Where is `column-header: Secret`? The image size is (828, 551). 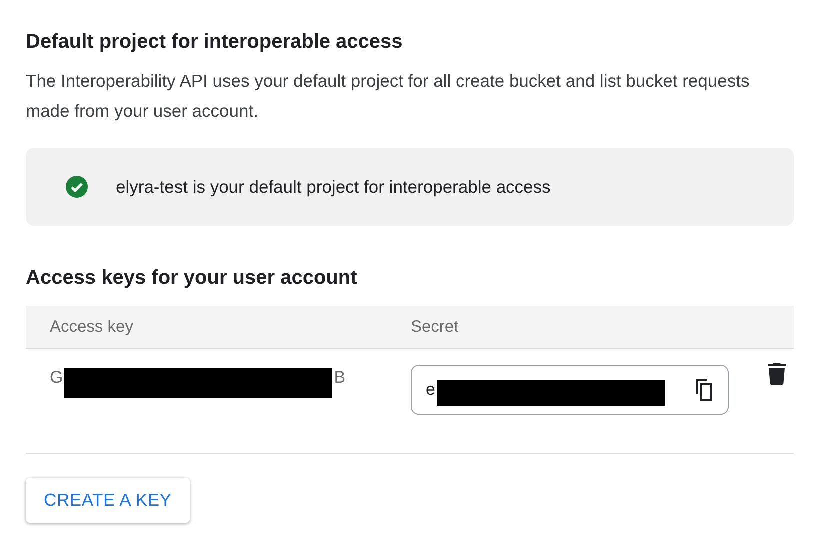
column-header: Secret is located at coordinates (434, 327).